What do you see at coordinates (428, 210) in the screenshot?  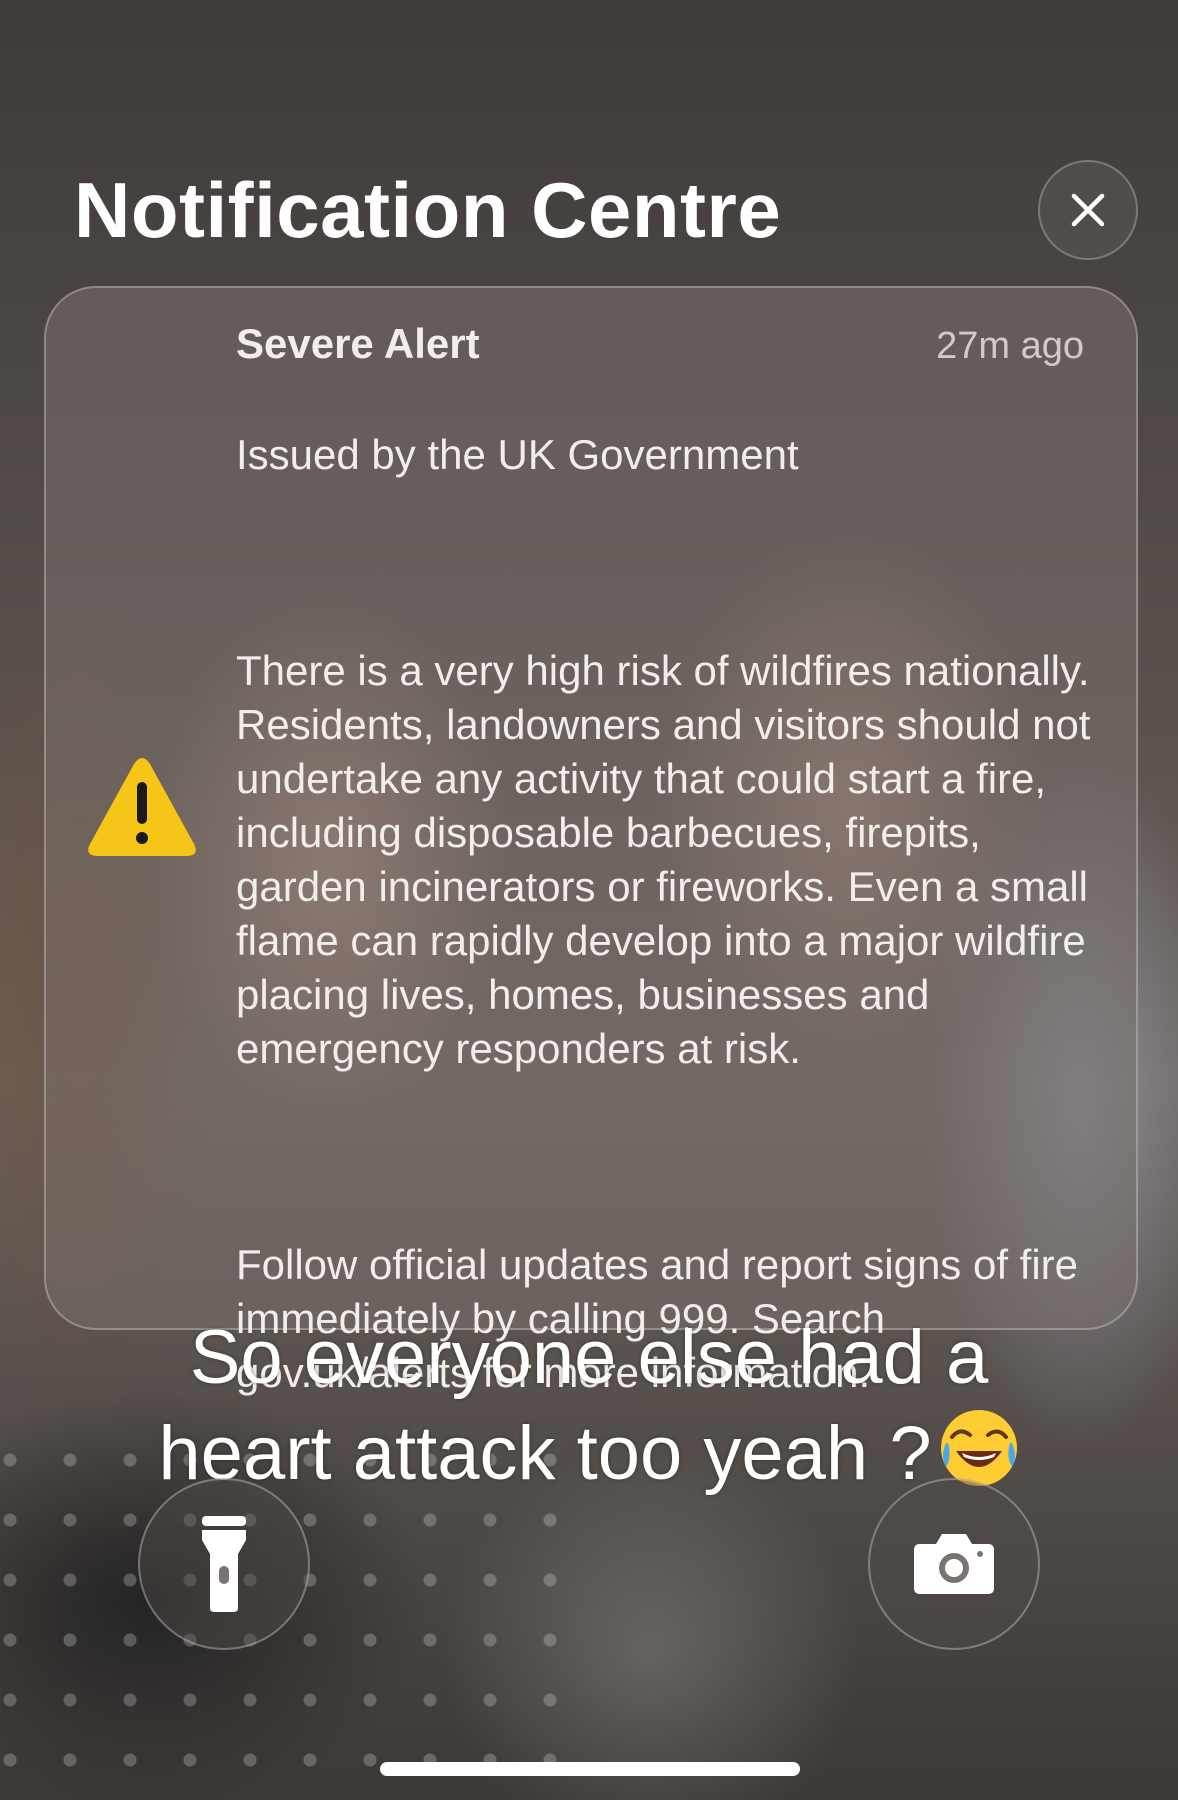 I see `page-title: Notification Centre` at bounding box center [428, 210].